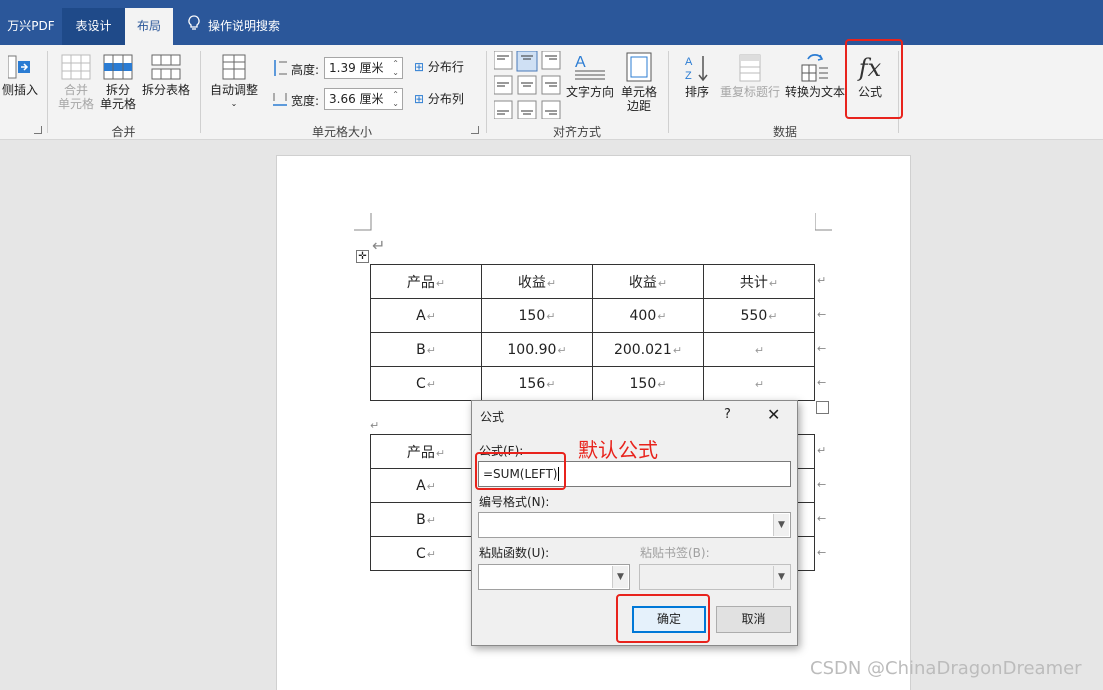  What do you see at coordinates (551, 4) in the screenshot?
I see `title-bar` at bounding box center [551, 4].